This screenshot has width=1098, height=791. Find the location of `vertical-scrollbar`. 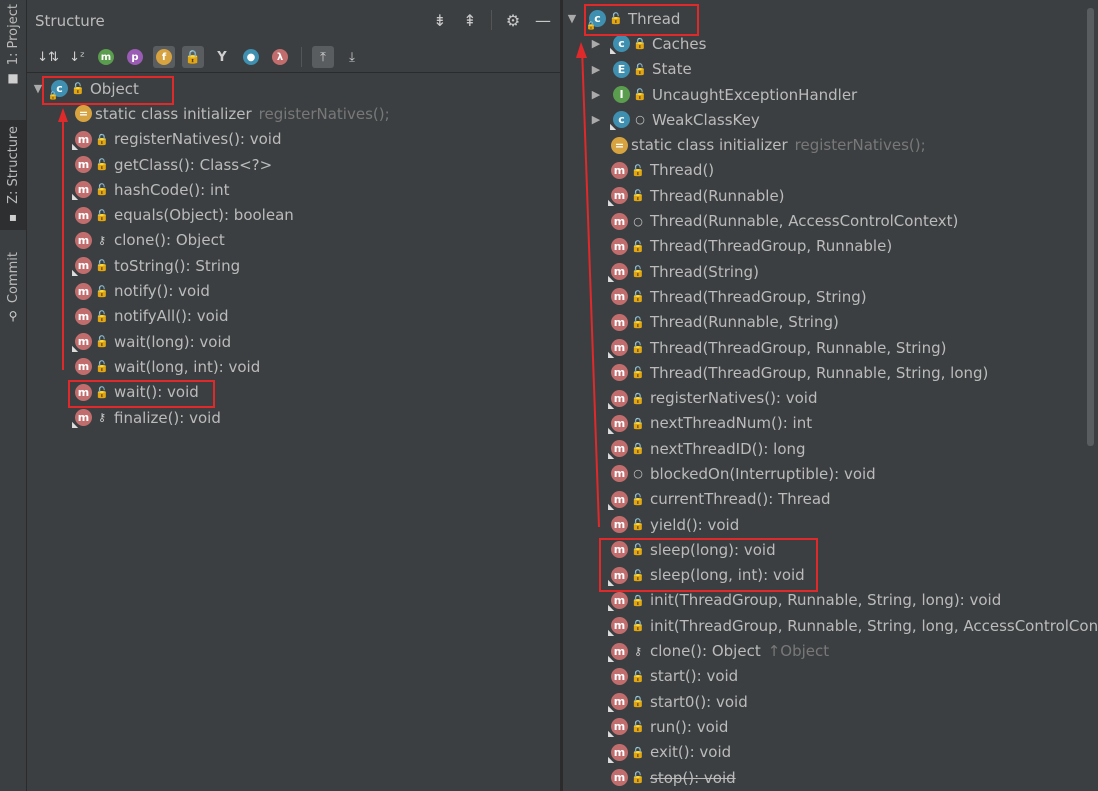

vertical-scrollbar is located at coordinates (1090, 227).